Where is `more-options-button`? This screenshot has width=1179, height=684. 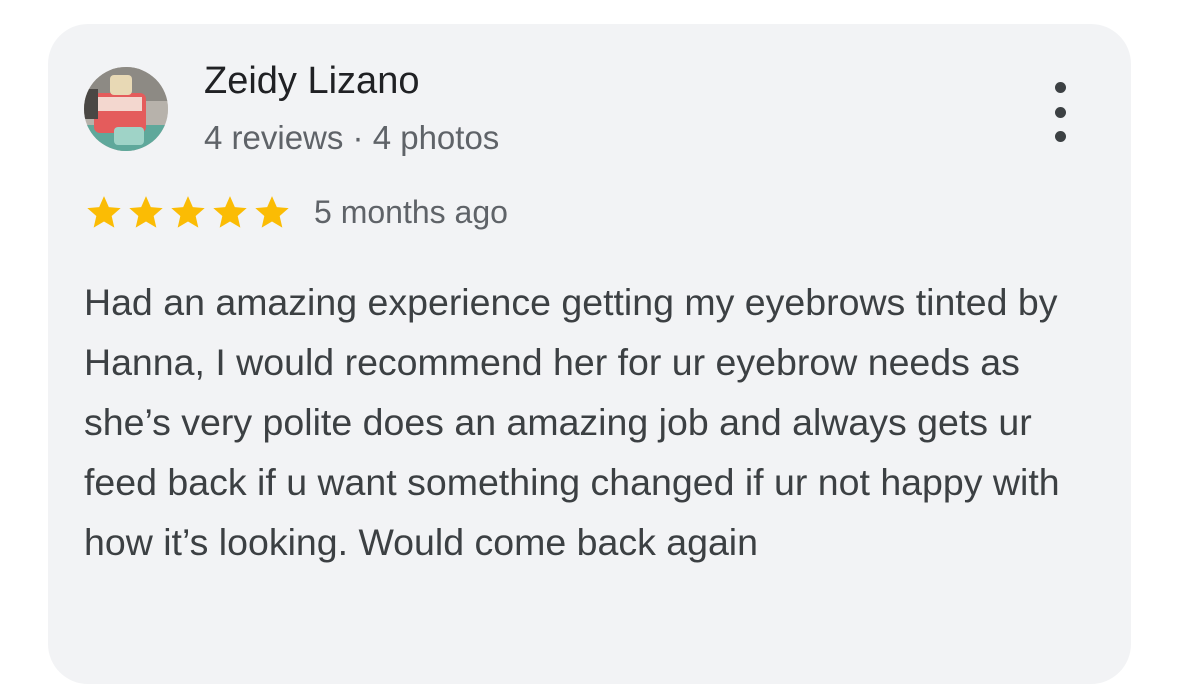
more-options-button is located at coordinates (1060, 112).